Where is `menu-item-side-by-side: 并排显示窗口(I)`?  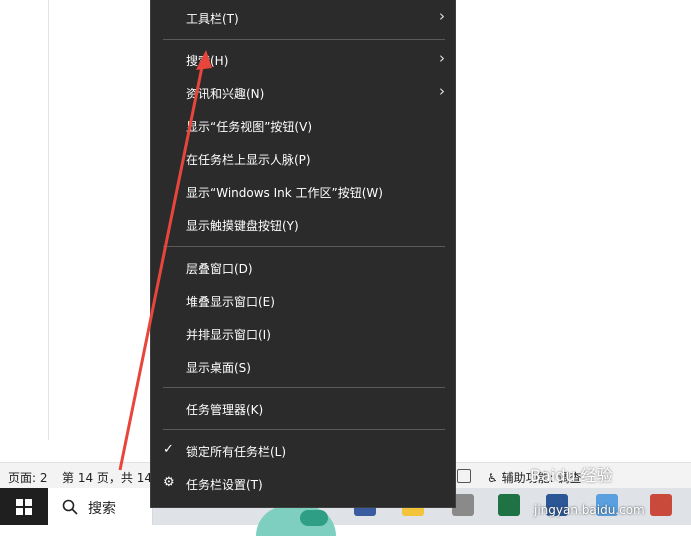 menu-item-side-by-side: 并排显示窗口(I) is located at coordinates (303, 334).